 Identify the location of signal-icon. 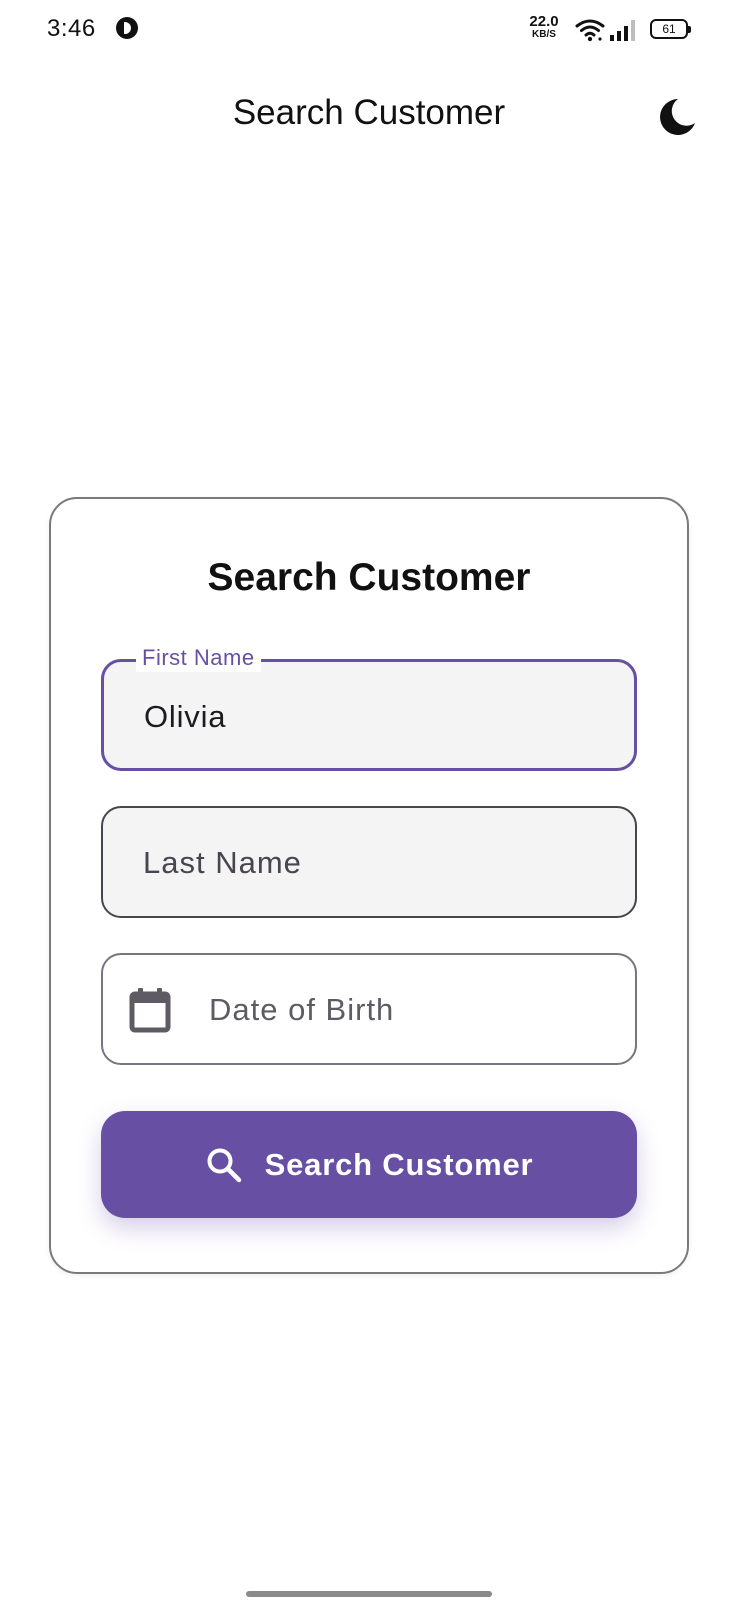
(622, 30).